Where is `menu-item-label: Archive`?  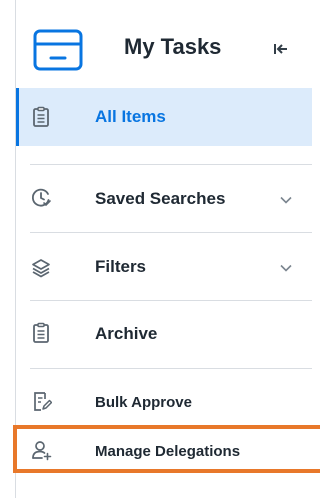
menu-item-label: Archive is located at coordinates (126, 333).